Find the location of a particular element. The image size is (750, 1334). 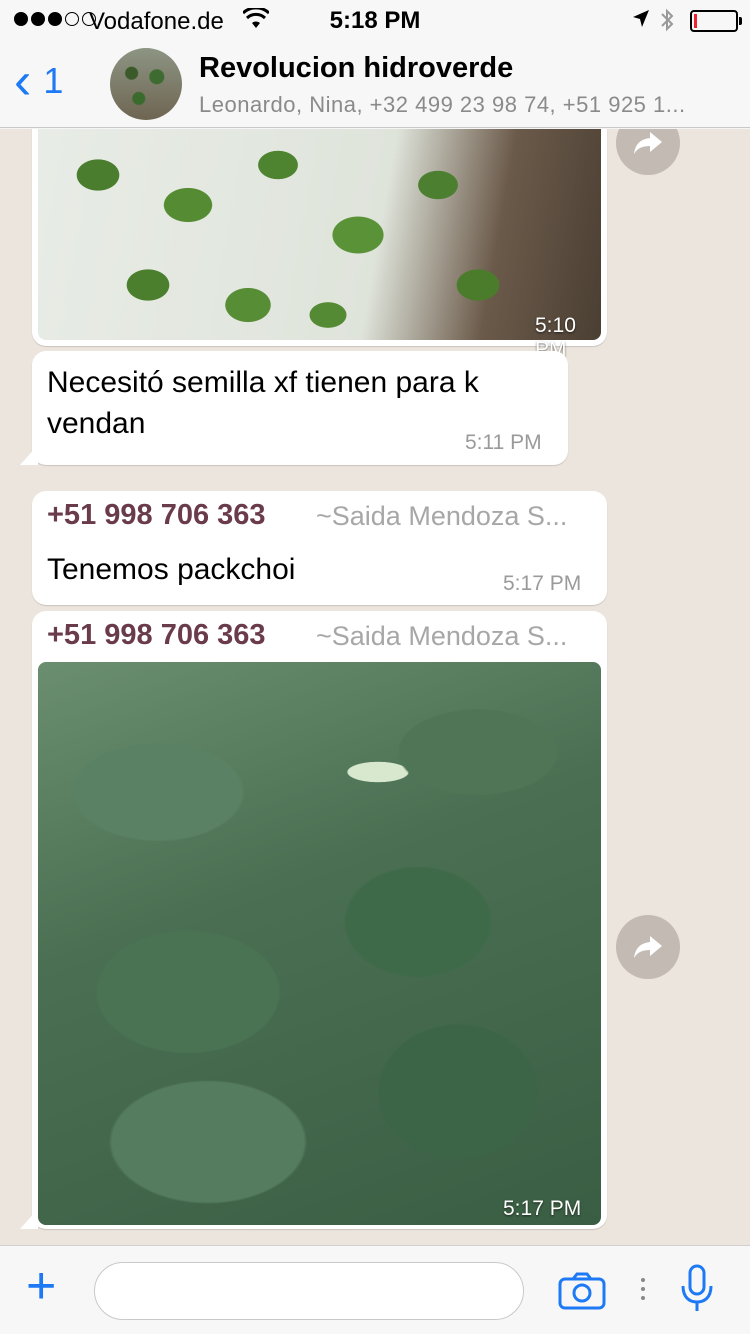

message-input is located at coordinates (309, 1291).